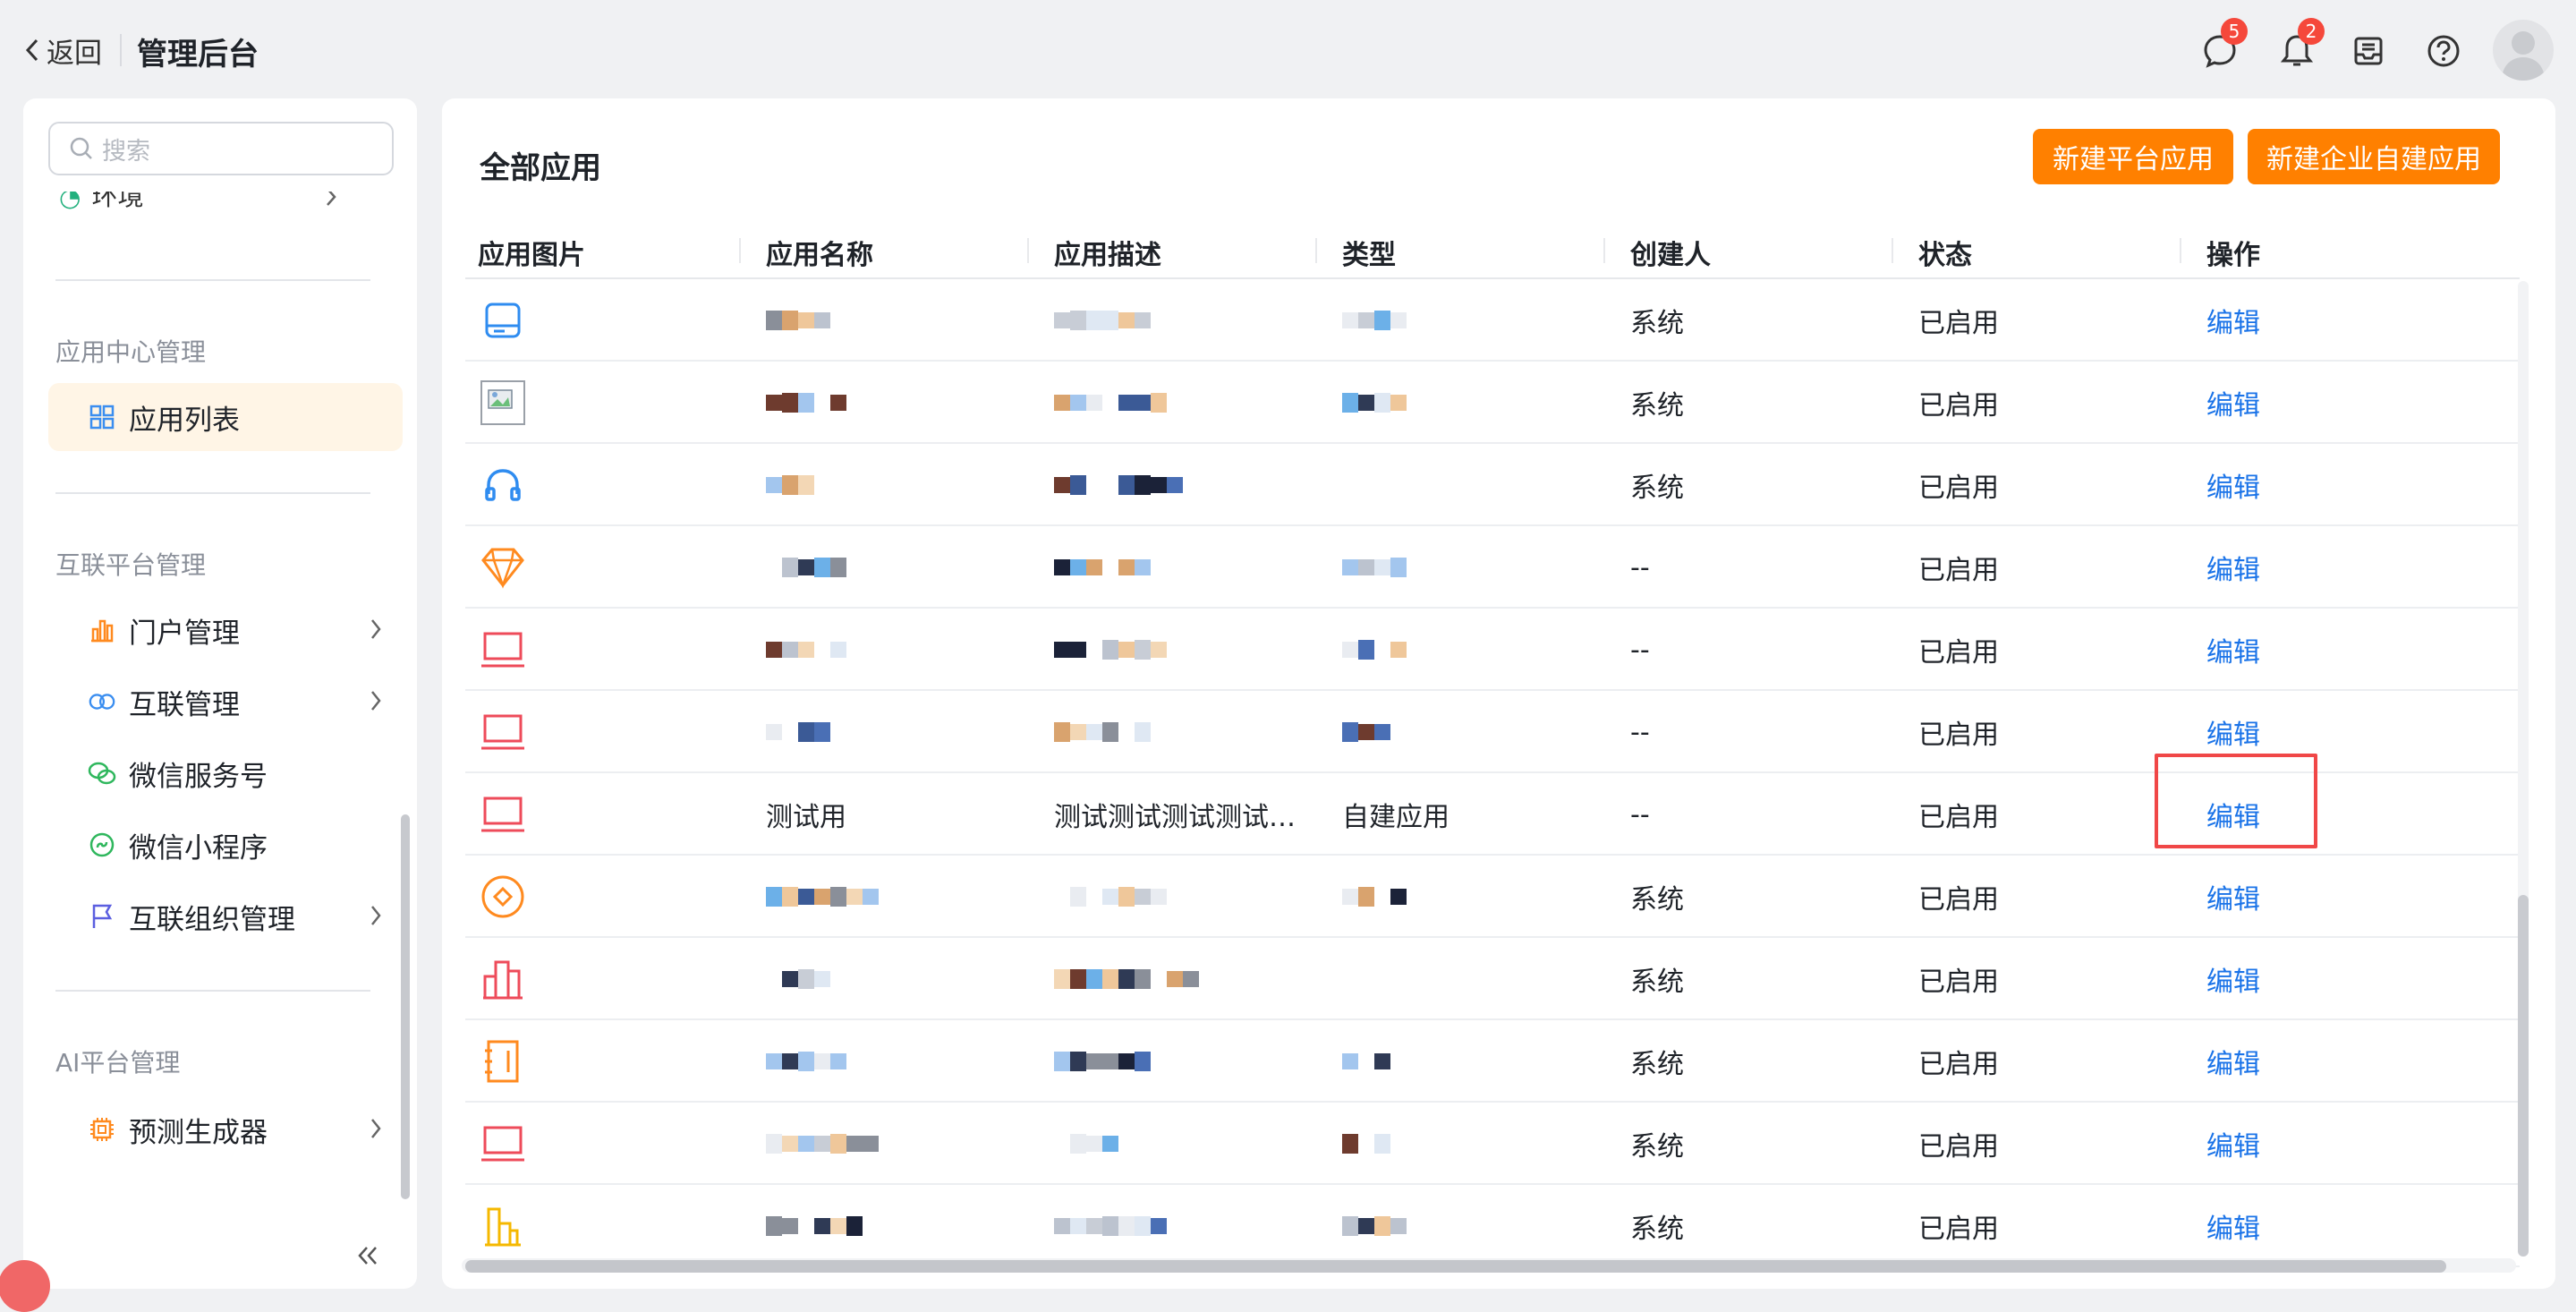  What do you see at coordinates (1492, 814) in the screenshot?
I see `table-row: 测试用 测试测试测试测试… 自建应用 -- 已启用 编辑` at bounding box center [1492, 814].